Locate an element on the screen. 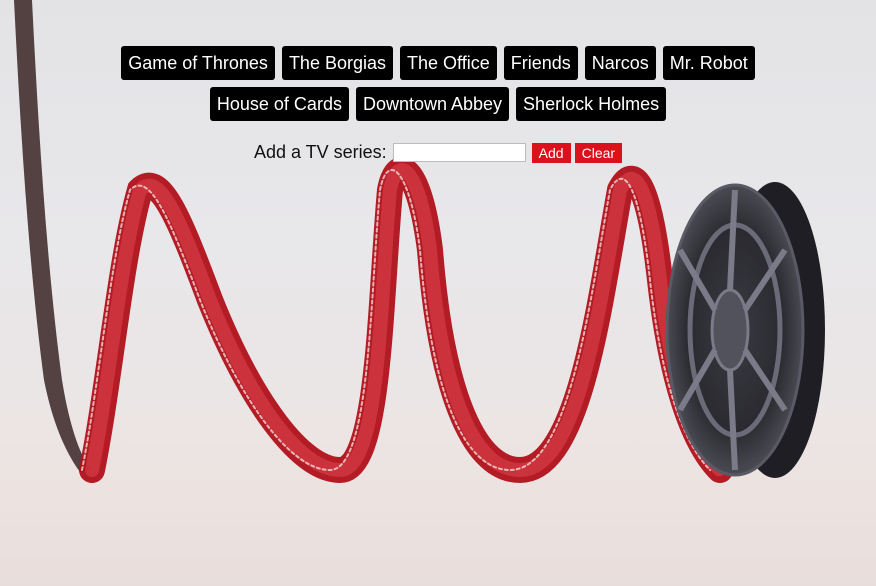 The width and height of the screenshot is (876, 586). film-reel is located at coordinates (745, 330).